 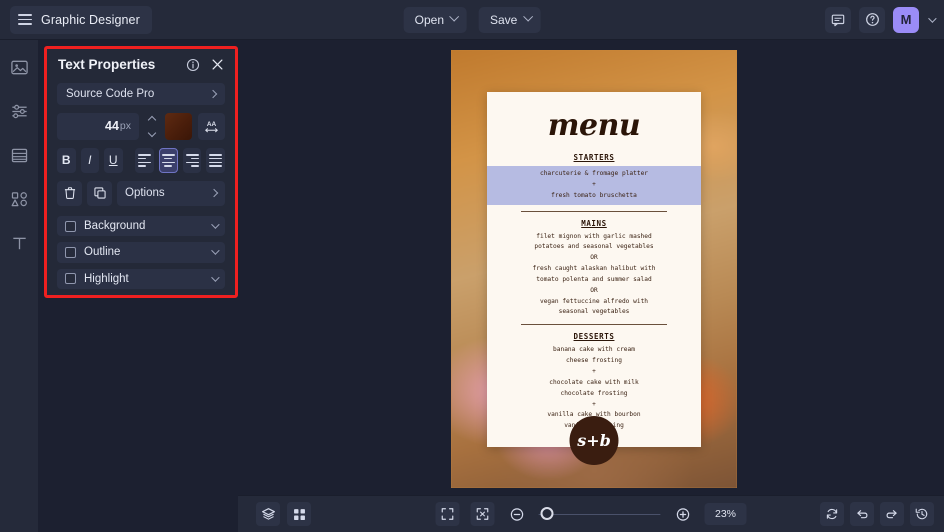 I want to click on open-button: Open, so click(x=435, y=19).